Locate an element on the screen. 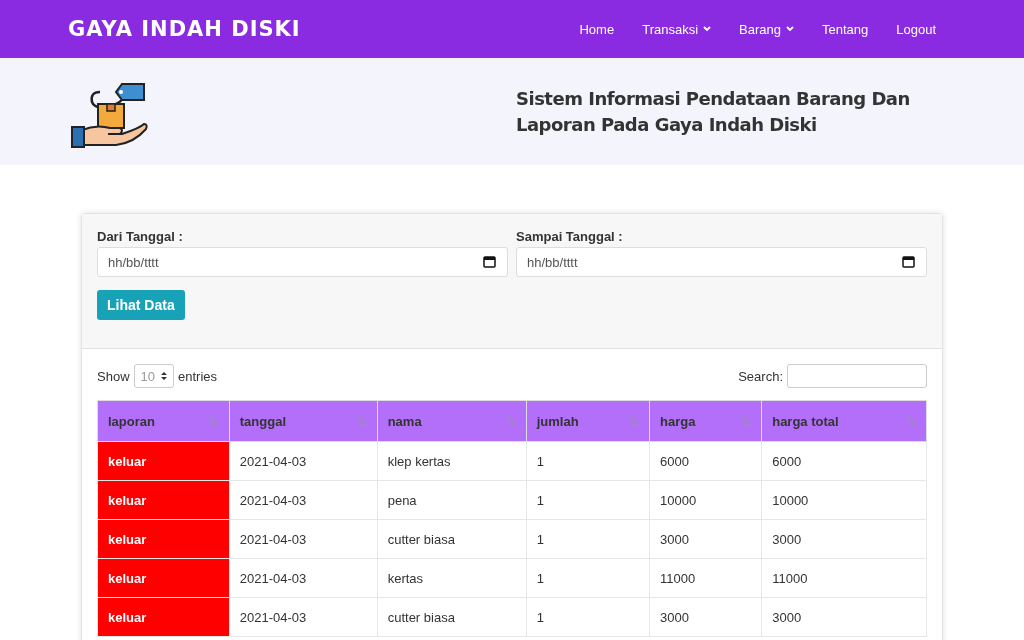 This screenshot has width=1024, height=640. field-label: Sampai Tanggal : is located at coordinates (570, 236).